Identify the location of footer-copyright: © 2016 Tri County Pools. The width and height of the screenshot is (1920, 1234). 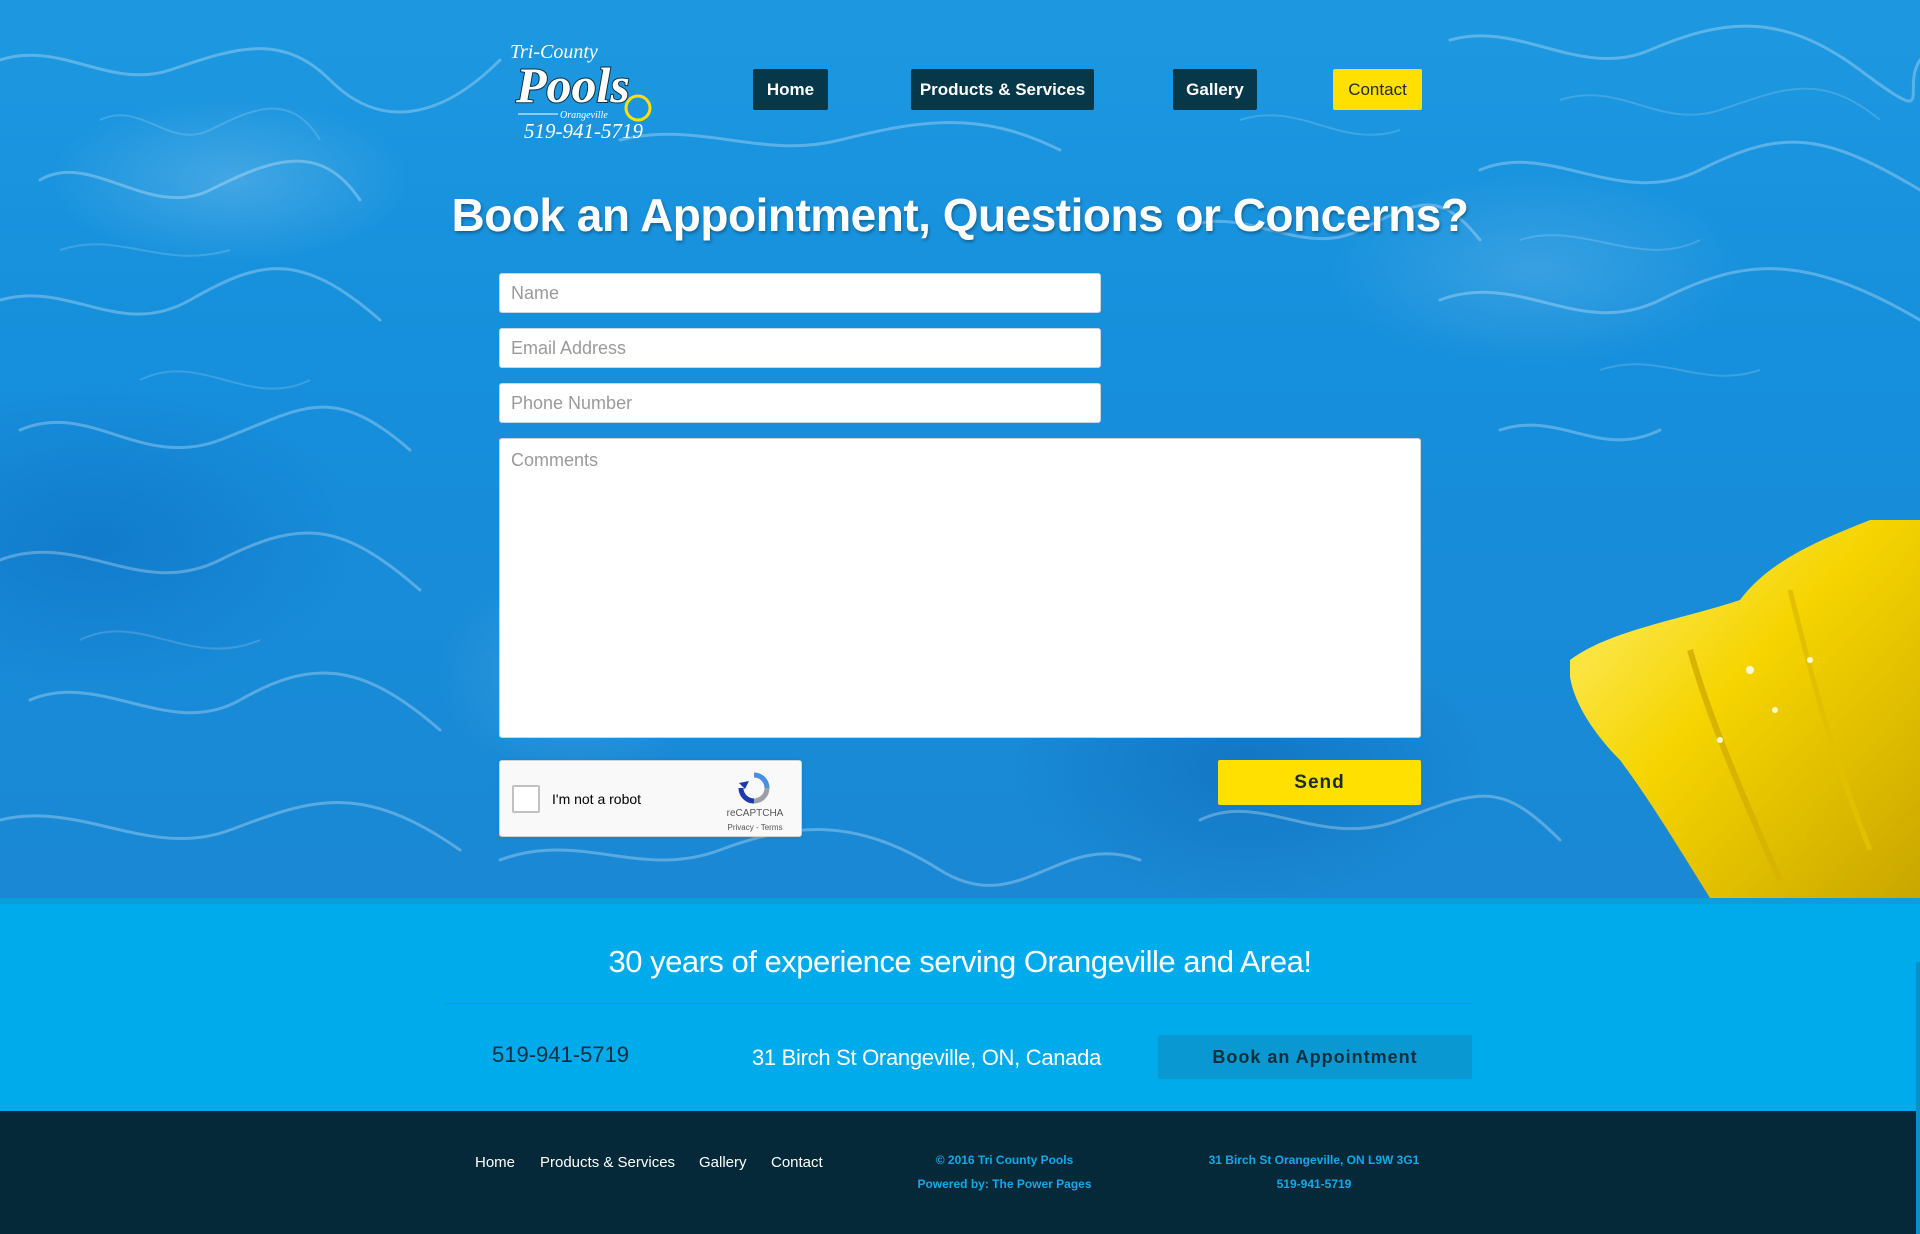
(1004, 1160).